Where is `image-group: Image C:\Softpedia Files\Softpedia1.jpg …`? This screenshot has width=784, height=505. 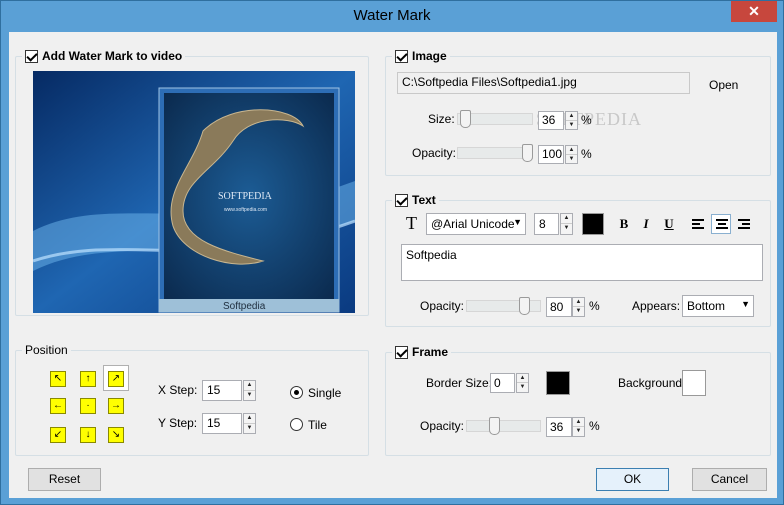 image-group: Image C:\Softpedia Files\Softpedia1.jpg … is located at coordinates (578, 112).